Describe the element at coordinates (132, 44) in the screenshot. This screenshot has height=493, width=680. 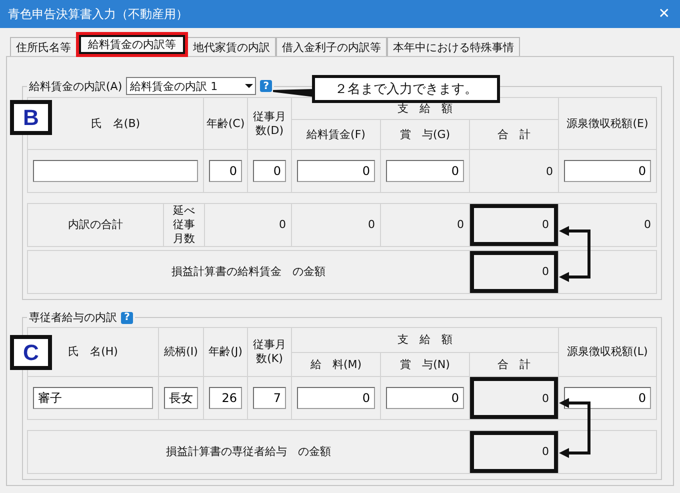
I see `tab: 給料賃金の内訳等` at that location.